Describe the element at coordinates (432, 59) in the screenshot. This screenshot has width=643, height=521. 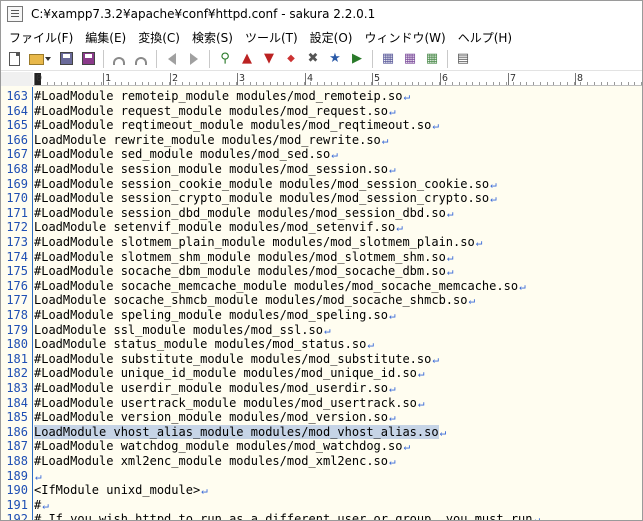
I see `type-settings-button: ▦` at that location.